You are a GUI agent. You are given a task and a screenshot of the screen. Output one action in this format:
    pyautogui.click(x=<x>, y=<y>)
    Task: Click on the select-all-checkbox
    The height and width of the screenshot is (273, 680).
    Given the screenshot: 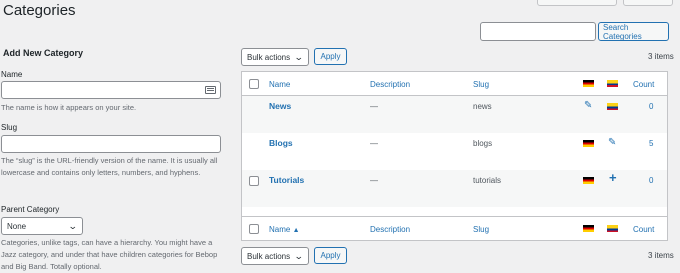 What is the action you would take?
    pyautogui.click(x=254, y=84)
    